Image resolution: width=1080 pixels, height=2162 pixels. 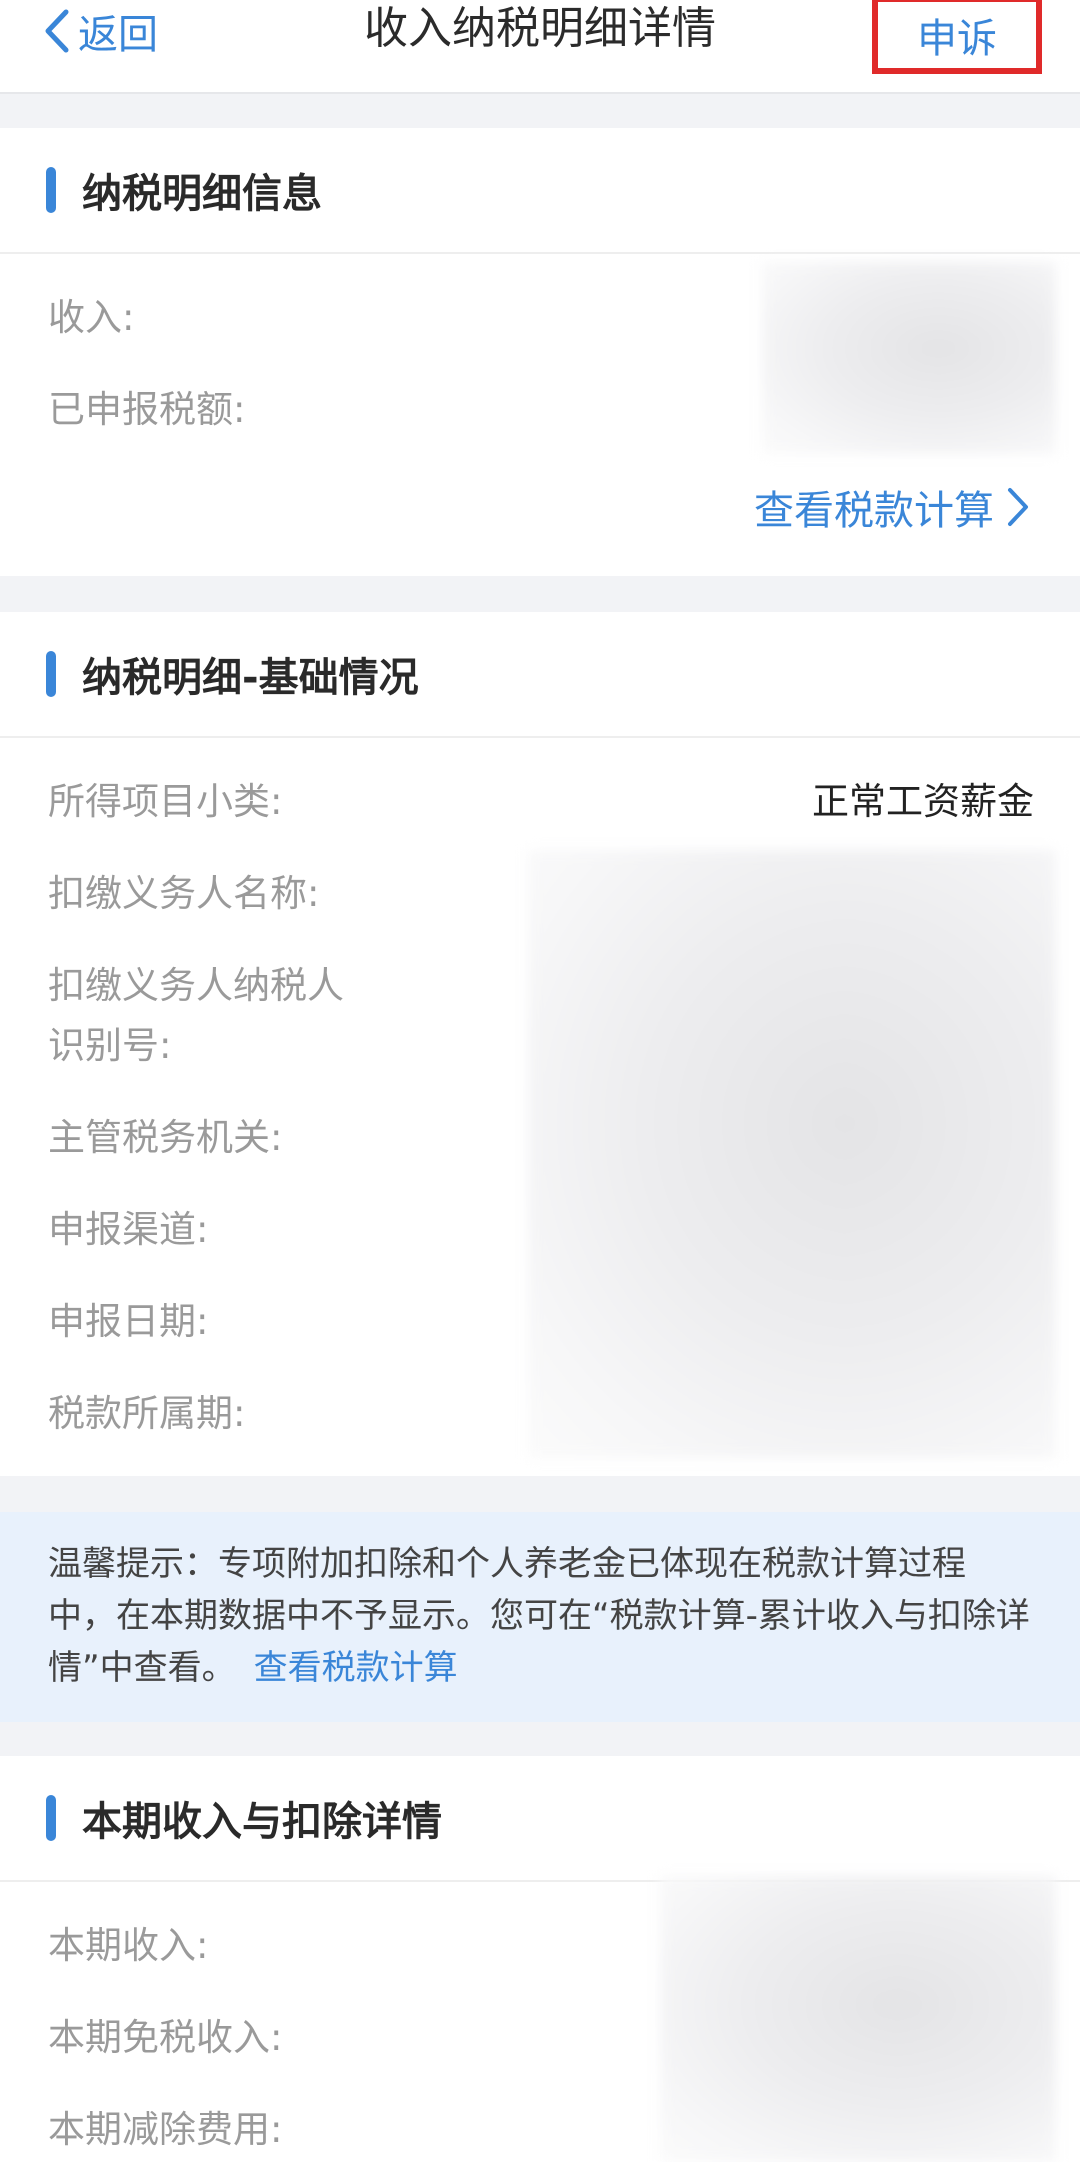 What do you see at coordinates (262, 1822) in the screenshot?
I see `section-title: 本期收入与扣除详情` at bounding box center [262, 1822].